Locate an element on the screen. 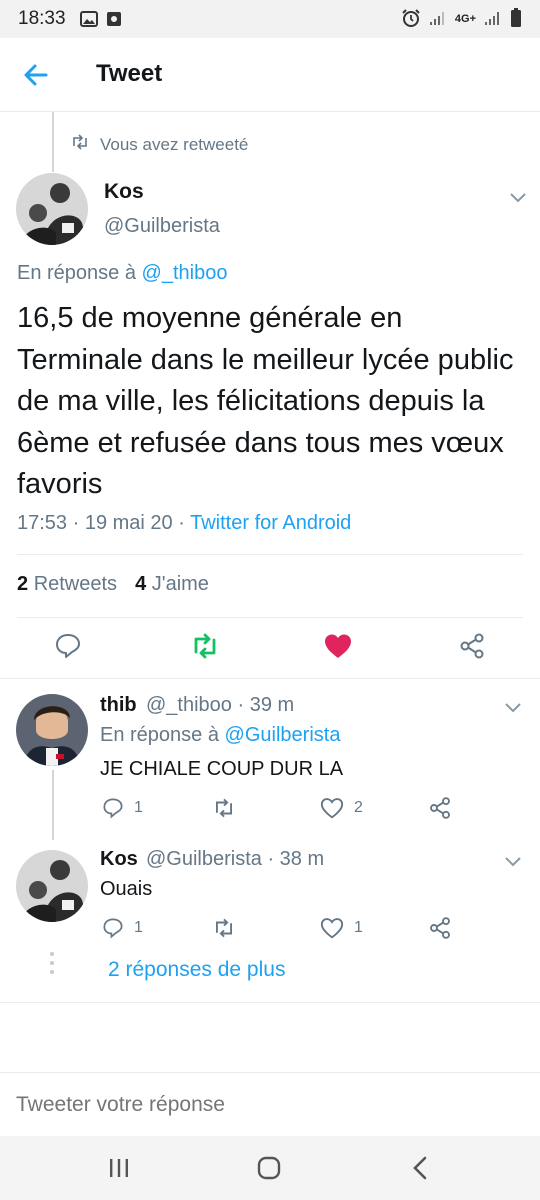  tweet-time: 17:53 is located at coordinates (42, 523).